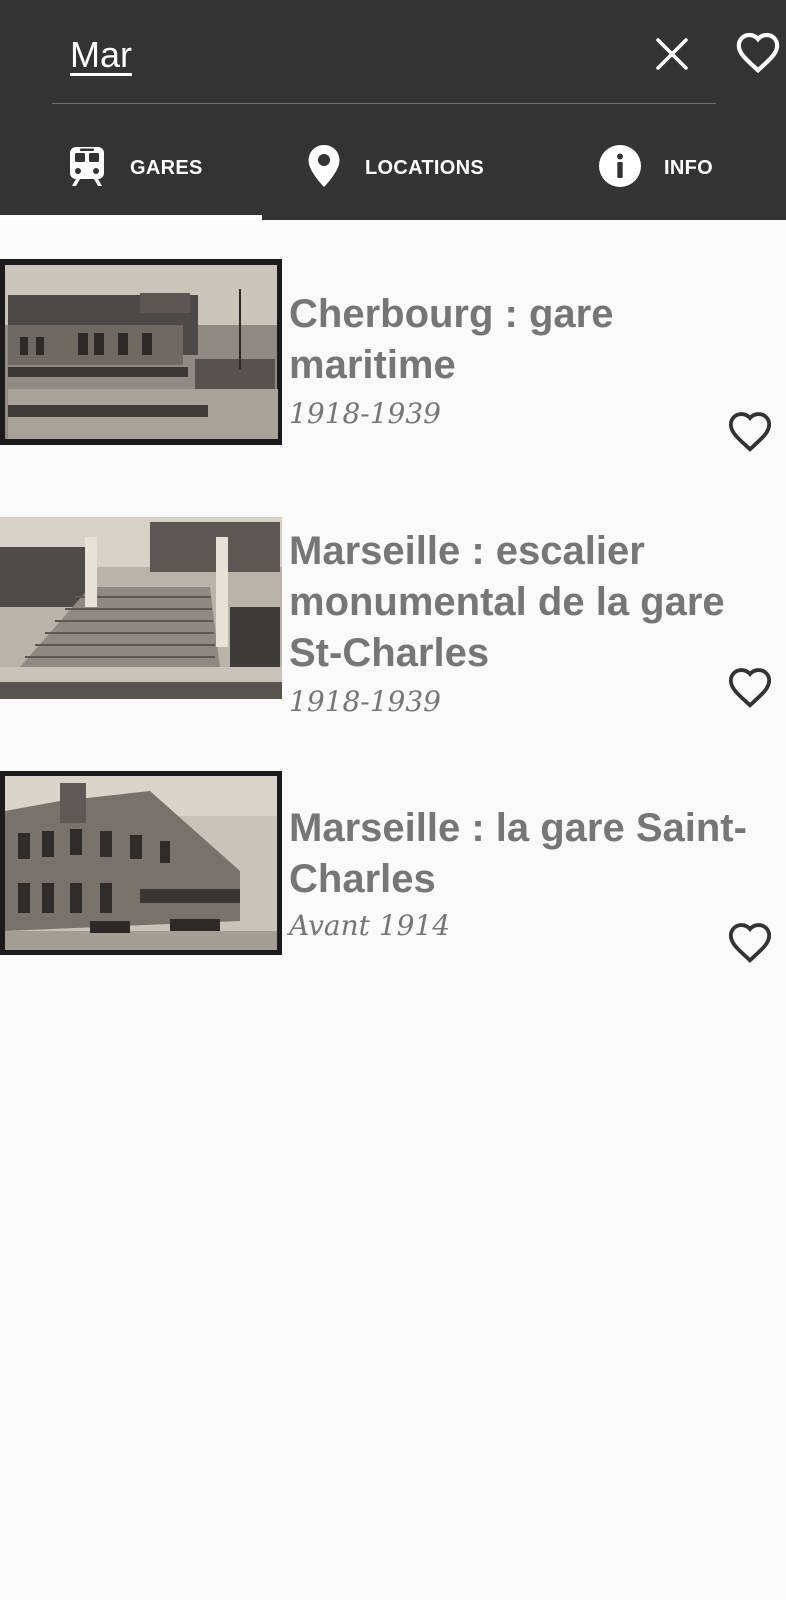  I want to click on station-title: Marseille : la gare Saint-Charles, so click(518, 853).